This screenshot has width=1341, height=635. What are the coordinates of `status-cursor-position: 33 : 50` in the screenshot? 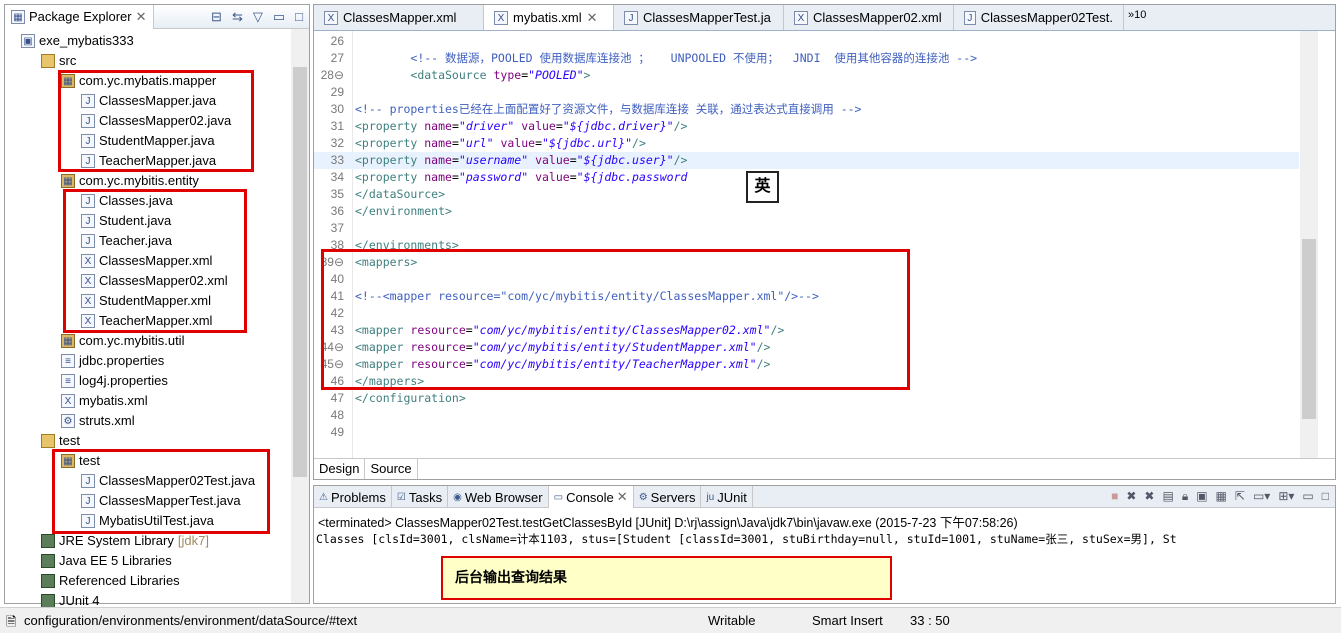 It's located at (930, 620).